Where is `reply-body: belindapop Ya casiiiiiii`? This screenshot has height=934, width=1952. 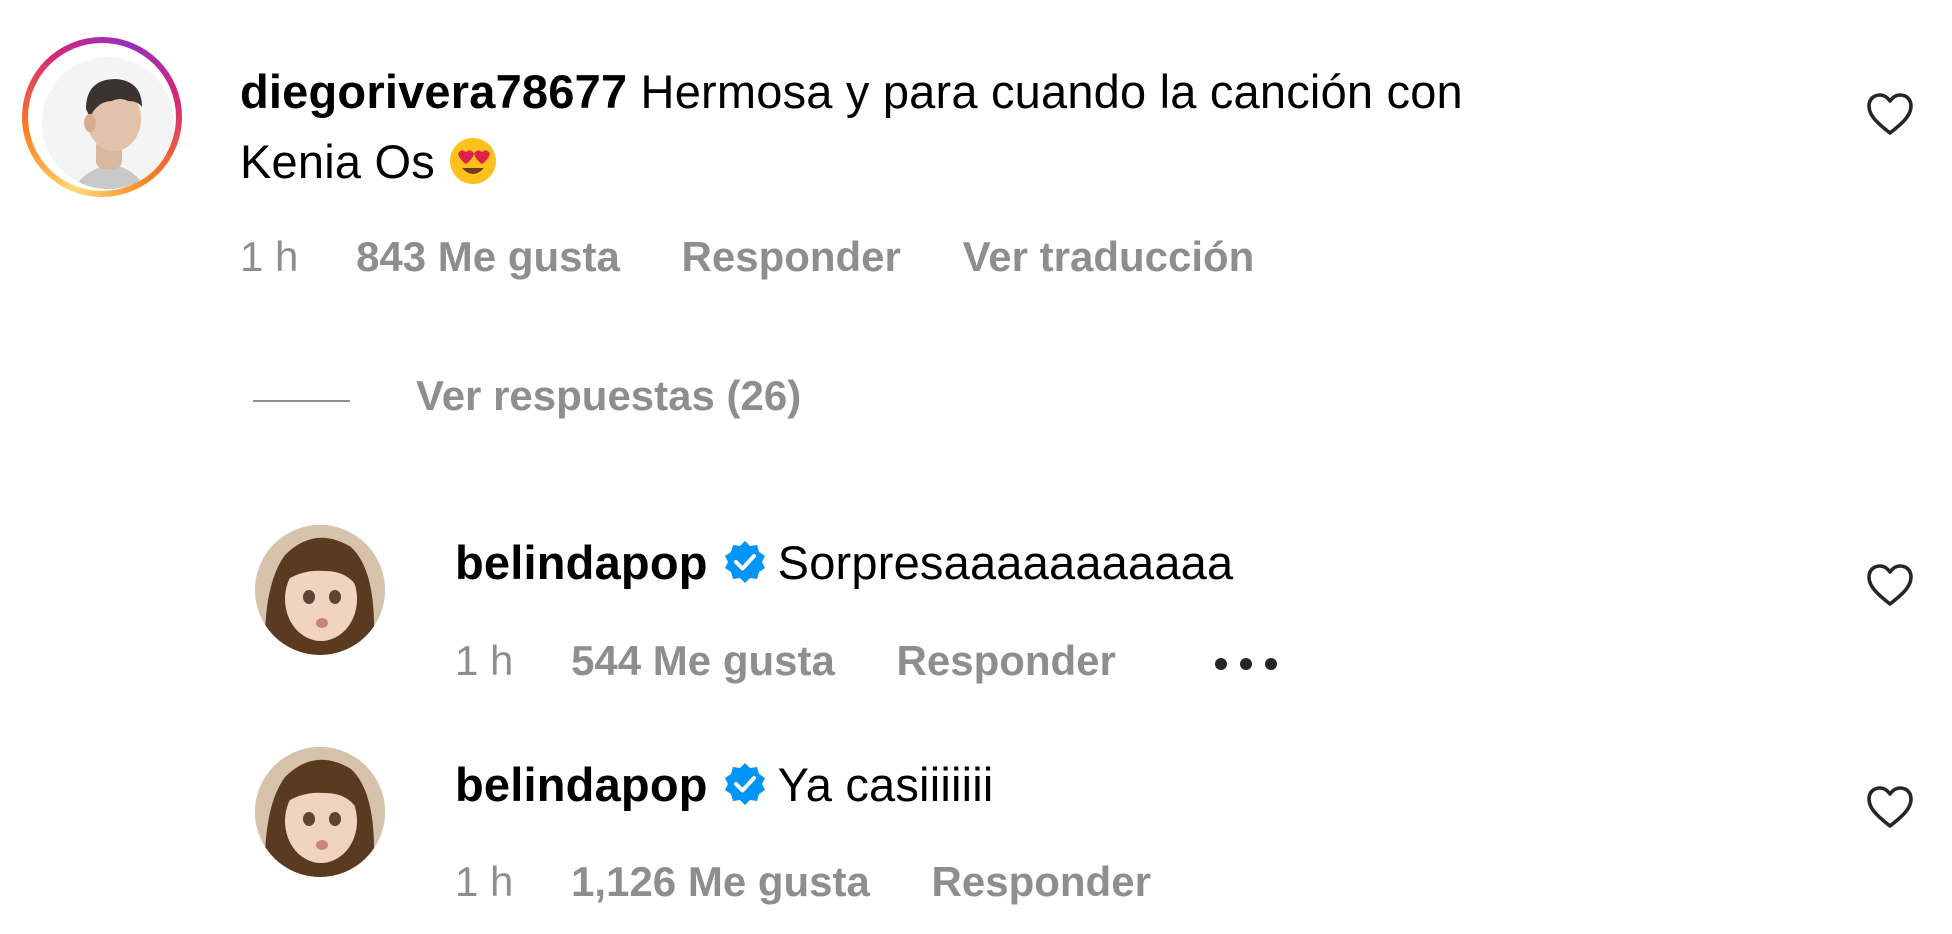 reply-body: belindapop Ya casiiiiiii is located at coordinates (724, 785).